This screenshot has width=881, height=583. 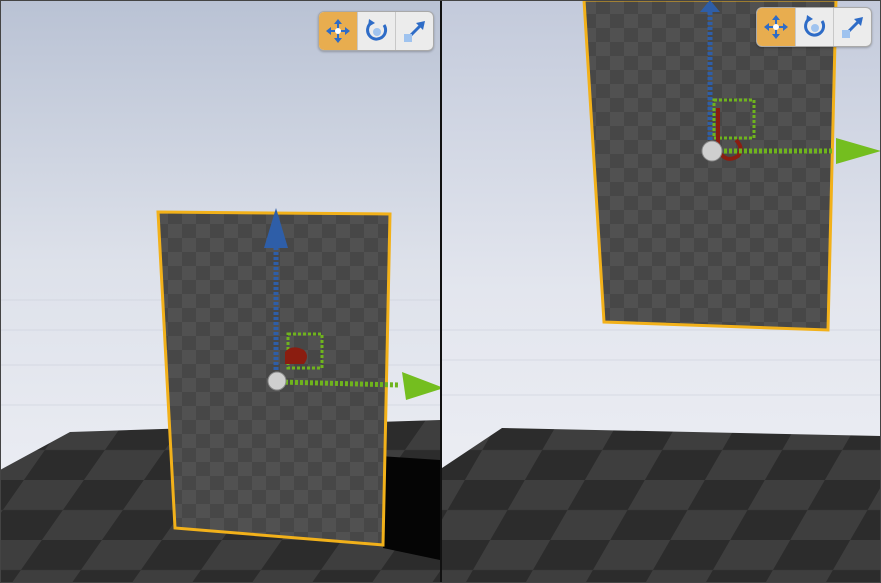 What do you see at coordinates (410, 508) in the screenshot?
I see `plane-shadow` at bounding box center [410, 508].